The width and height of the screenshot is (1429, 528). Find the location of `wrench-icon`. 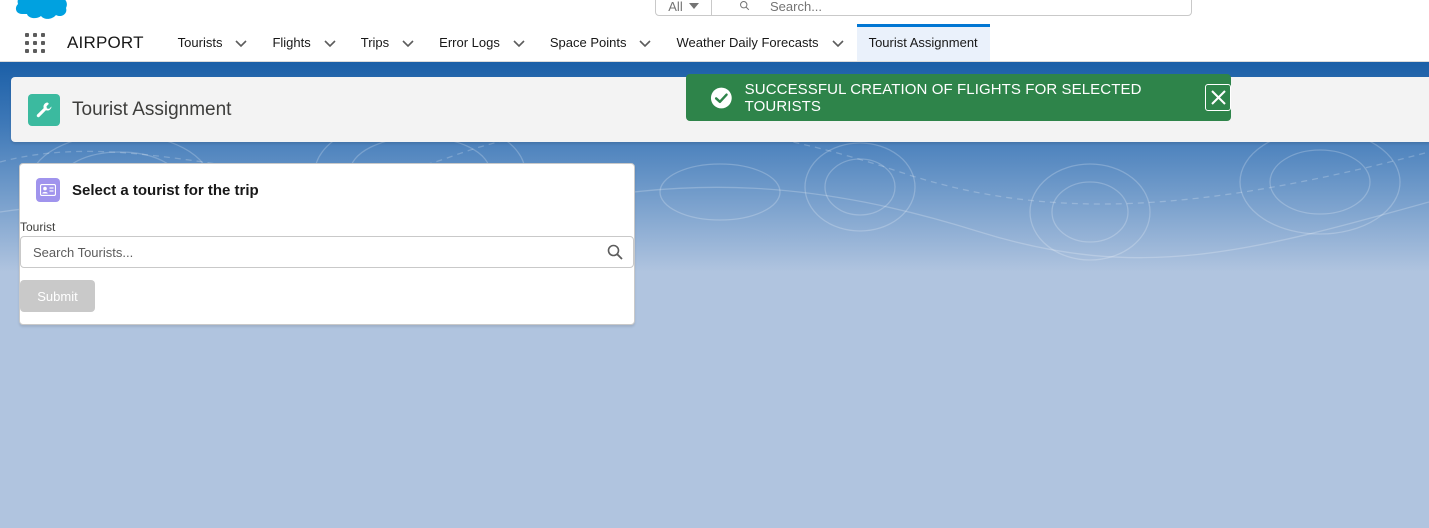

wrench-icon is located at coordinates (44, 109).